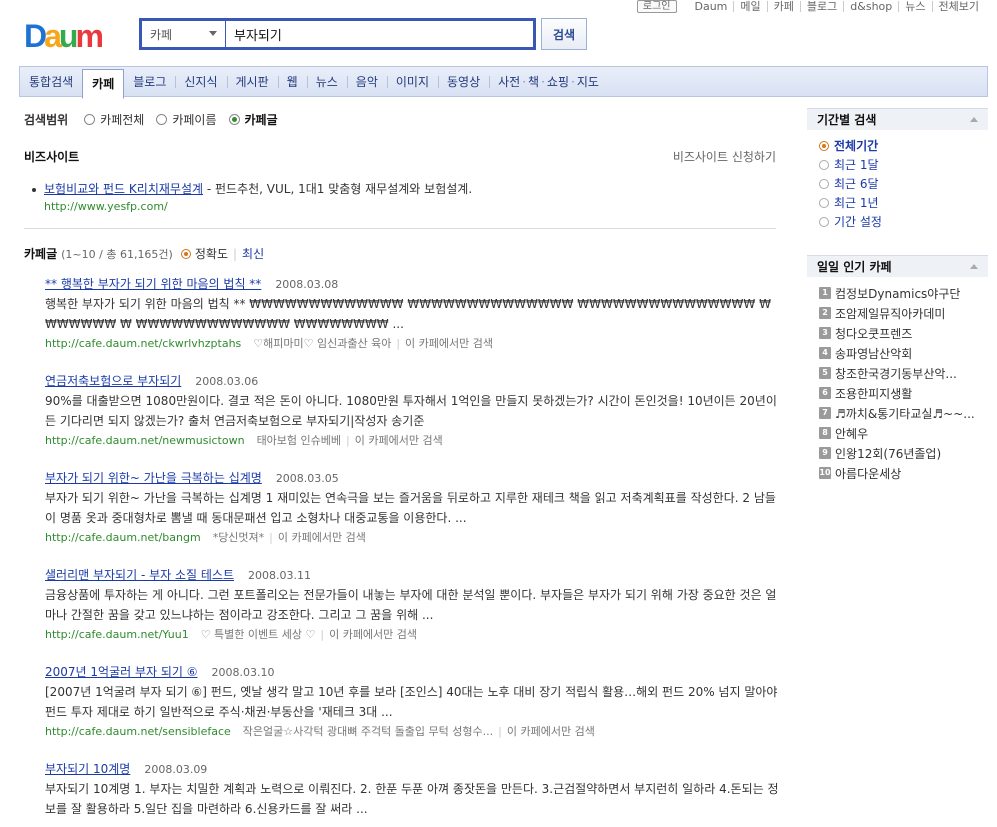 This screenshot has width=997, height=827. What do you see at coordinates (897, 266) in the screenshot?
I see `popular-panel-header: 일일 인기 카페` at bounding box center [897, 266].